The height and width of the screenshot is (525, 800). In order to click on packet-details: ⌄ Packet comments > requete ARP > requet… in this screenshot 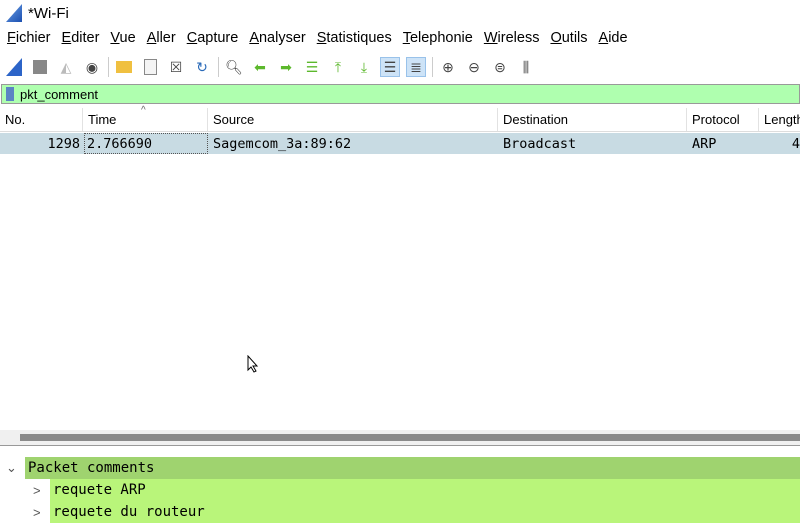, I will do `click(400, 490)`.